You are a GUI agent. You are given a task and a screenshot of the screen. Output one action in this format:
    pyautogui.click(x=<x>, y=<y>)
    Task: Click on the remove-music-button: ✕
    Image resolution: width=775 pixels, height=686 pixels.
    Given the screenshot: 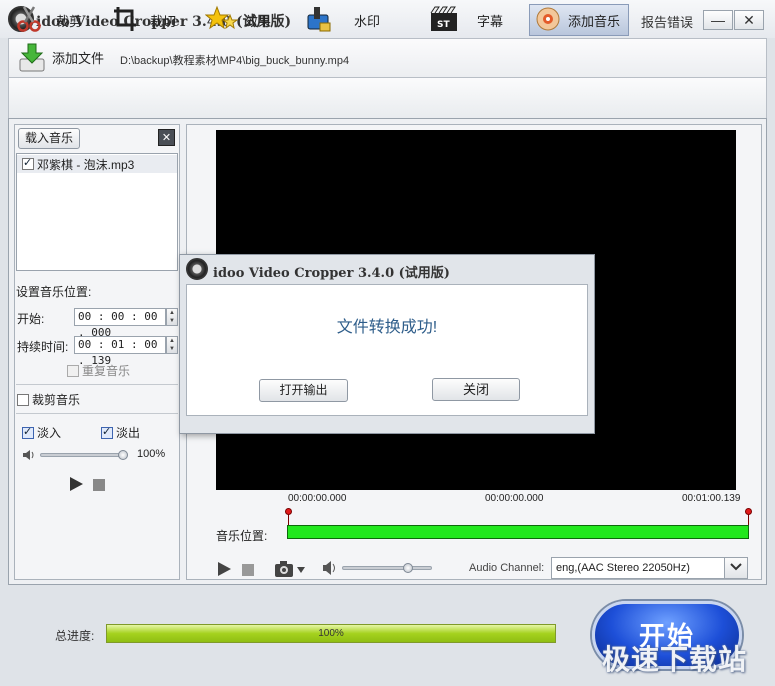 What is the action you would take?
    pyautogui.click(x=166, y=137)
    